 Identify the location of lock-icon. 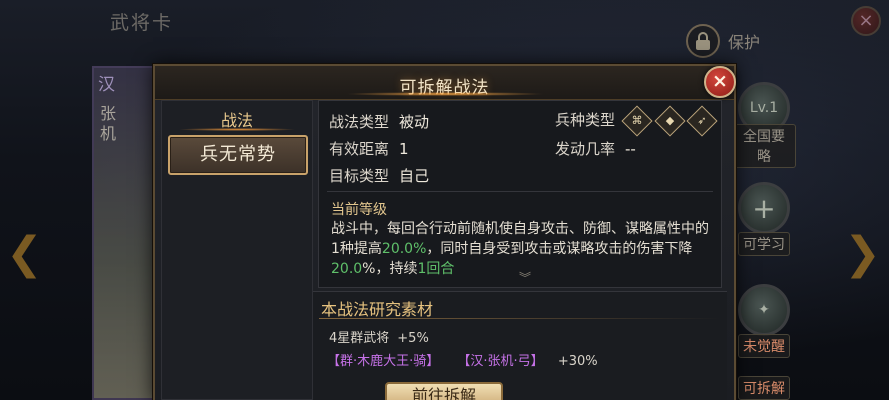
(703, 41).